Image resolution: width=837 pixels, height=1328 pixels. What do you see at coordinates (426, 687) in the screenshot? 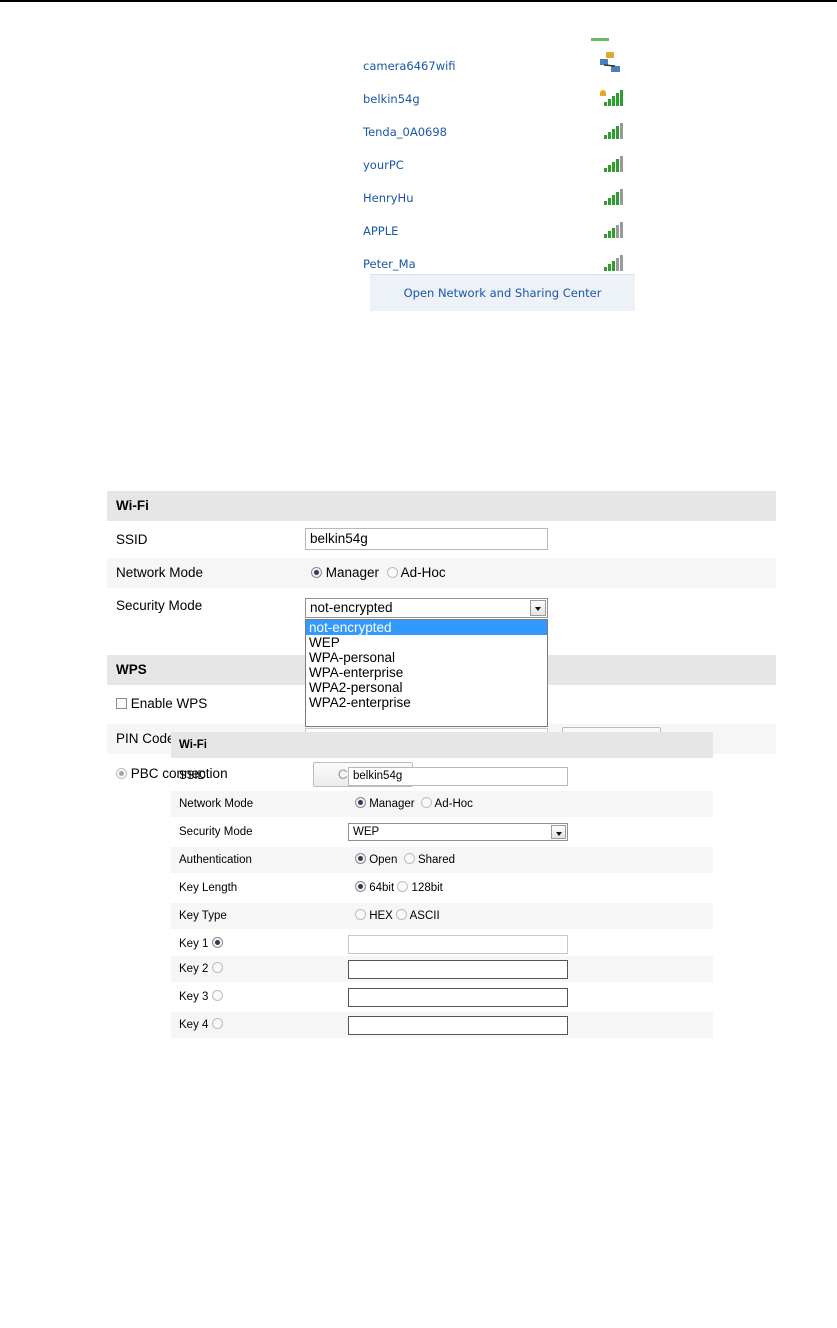
I see `dropdown-option: WPA2-personal` at bounding box center [426, 687].